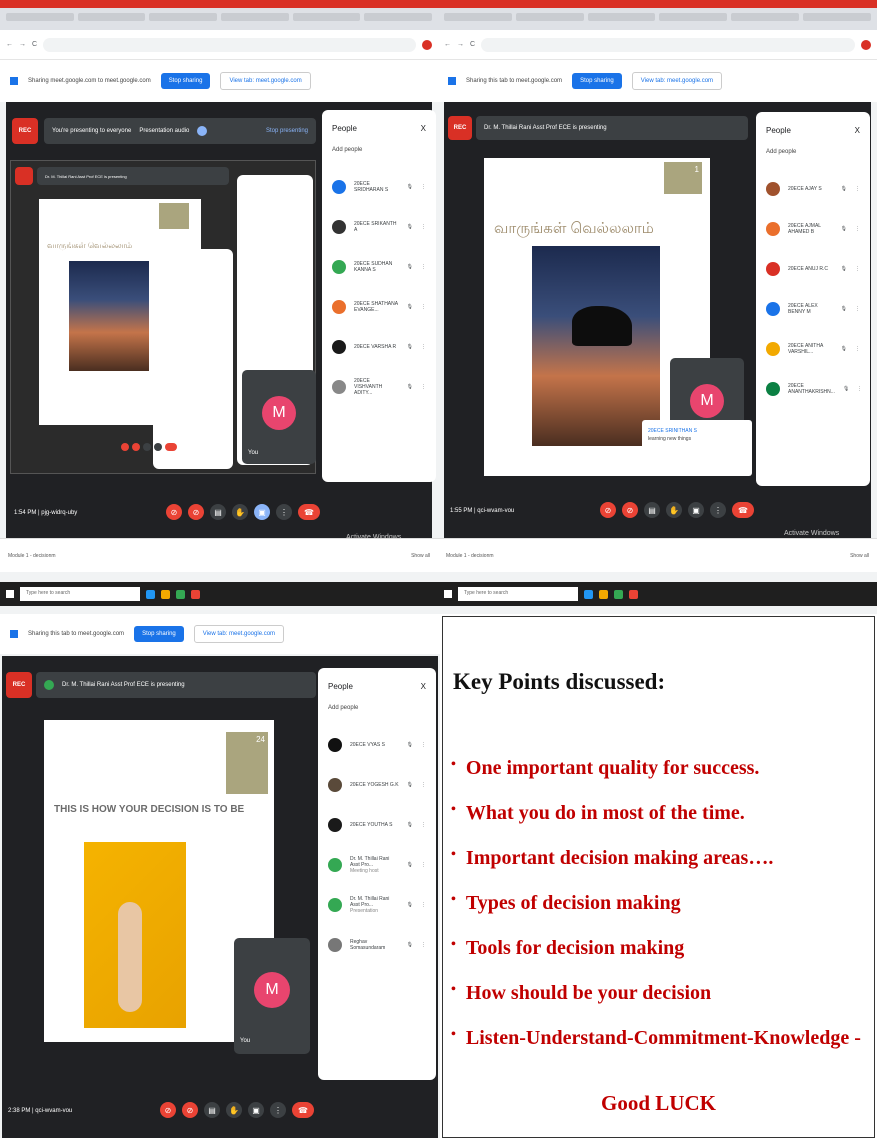 The height and width of the screenshot is (1138, 877). What do you see at coordinates (379, 267) in the screenshot?
I see `participant-row: 20ECE SUDHAN KANNA S 🎙 ⋮` at bounding box center [379, 267].